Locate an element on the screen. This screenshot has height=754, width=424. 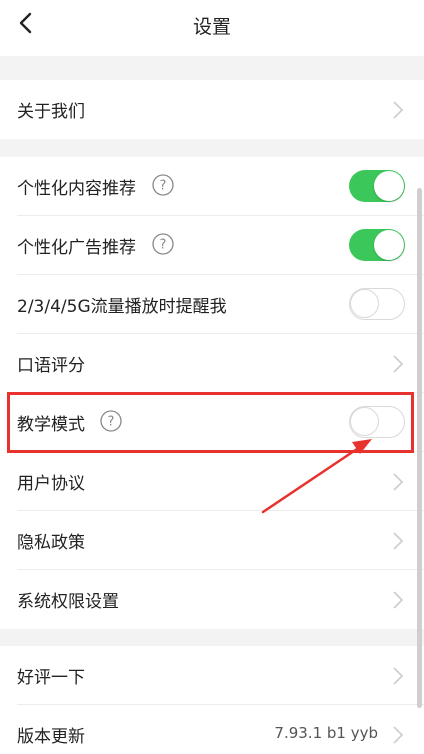
settings-item-label: 用户协议 is located at coordinates (51, 484).